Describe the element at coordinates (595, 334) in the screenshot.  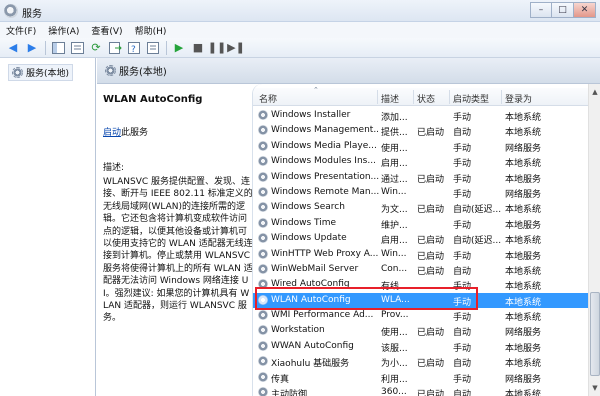
I see `scrollbar-thumb` at that location.